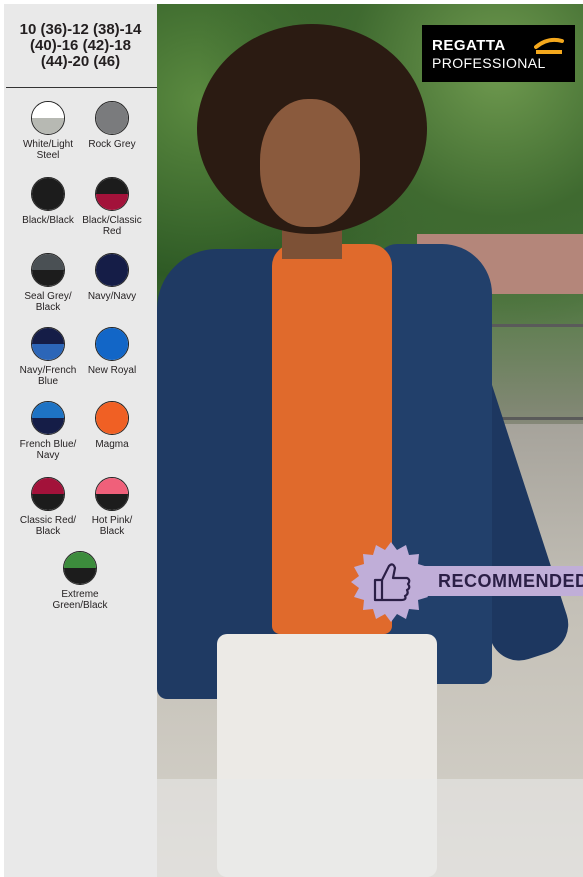  I want to click on colour-swatch: French Blue/ Navy, so click(48, 431).